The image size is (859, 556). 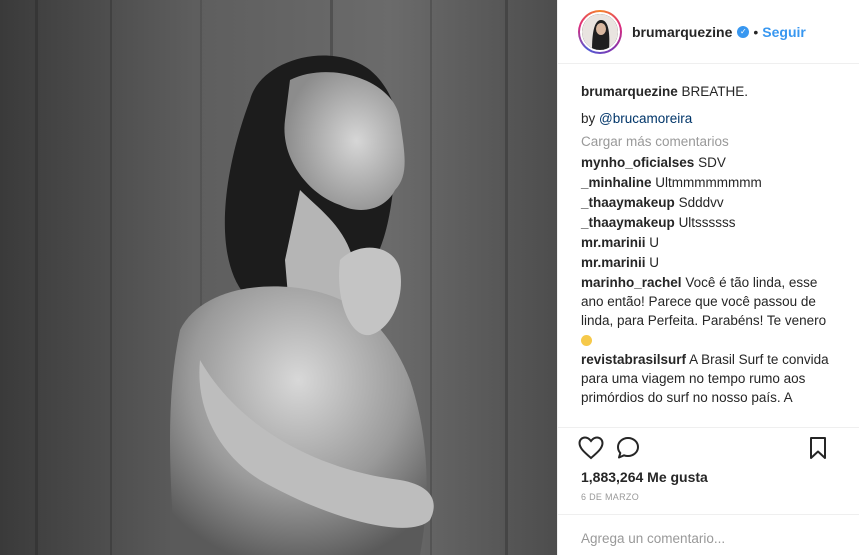 I want to click on likes-count: 1,883,264 Me gusta, so click(x=644, y=477).